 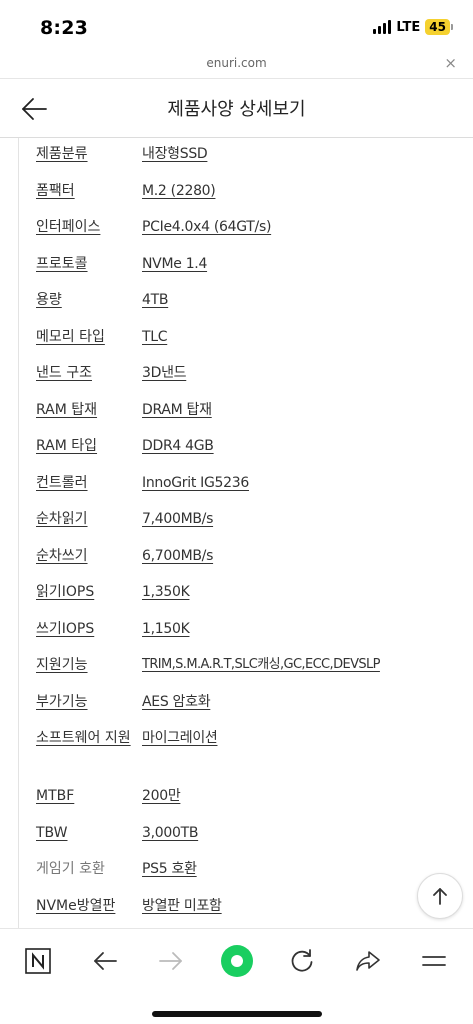 I want to click on spec-label: 컨트롤러, so click(x=89, y=483).